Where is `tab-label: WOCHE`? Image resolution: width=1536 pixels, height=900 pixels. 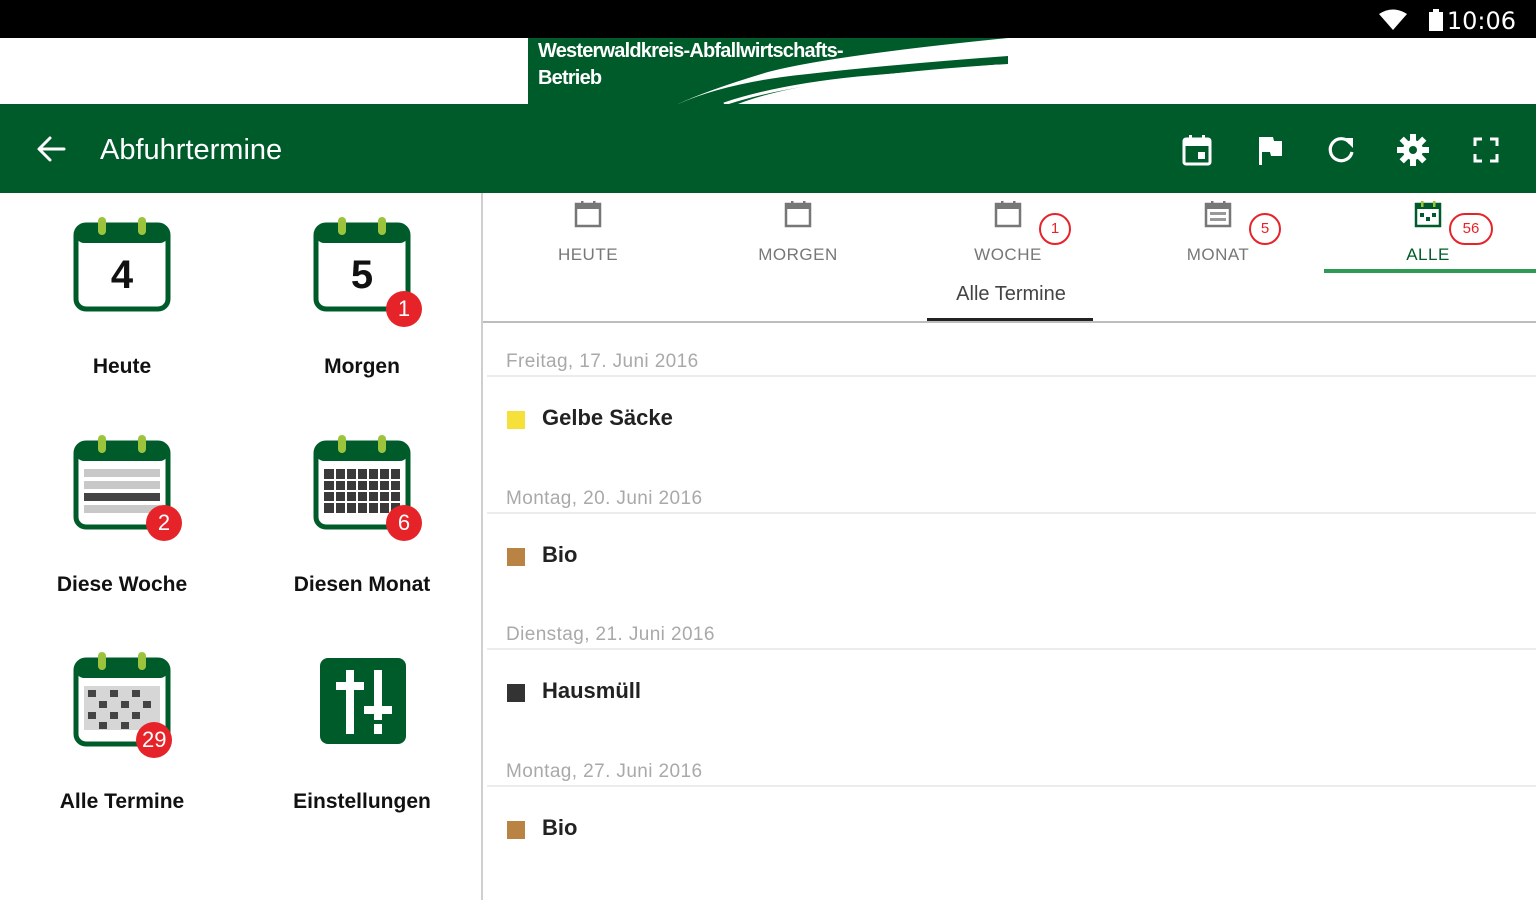 tab-label: WOCHE is located at coordinates (1008, 254).